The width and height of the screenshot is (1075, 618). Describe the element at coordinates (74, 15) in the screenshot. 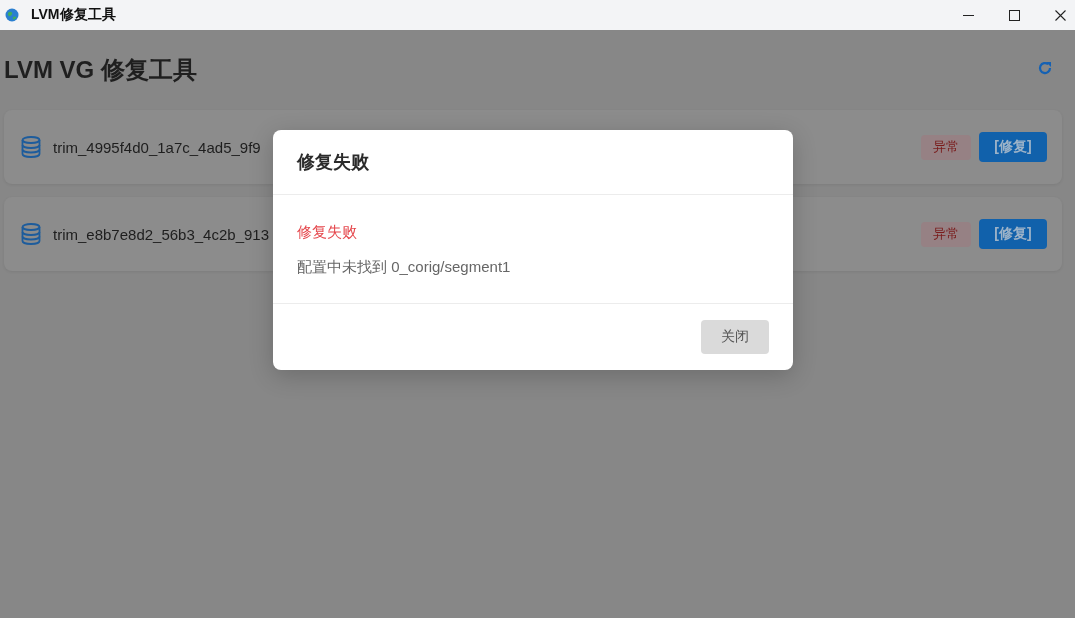

I see `window-title: LVM修复工具` at that location.